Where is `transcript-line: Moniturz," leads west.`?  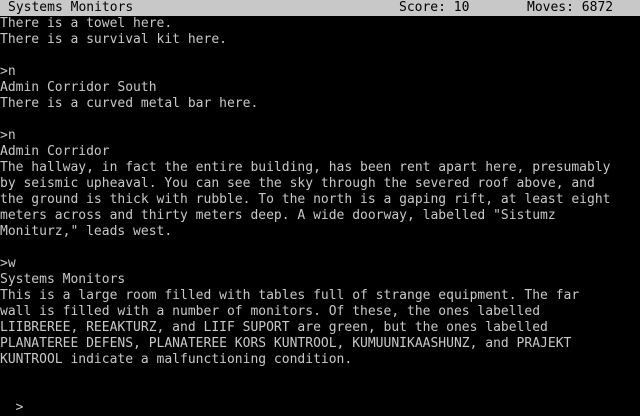 transcript-line: Moniturz," leads west. is located at coordinates (86, 231).